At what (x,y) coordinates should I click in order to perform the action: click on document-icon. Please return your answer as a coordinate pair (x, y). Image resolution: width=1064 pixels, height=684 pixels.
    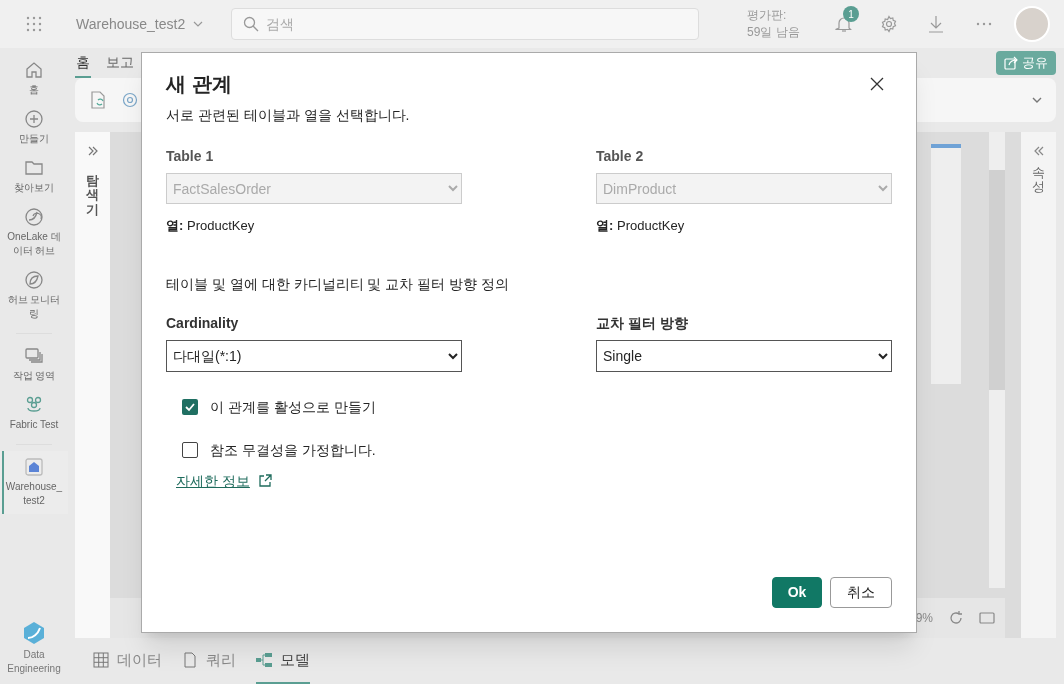
    Looking at the image, I should click on (190, 660).